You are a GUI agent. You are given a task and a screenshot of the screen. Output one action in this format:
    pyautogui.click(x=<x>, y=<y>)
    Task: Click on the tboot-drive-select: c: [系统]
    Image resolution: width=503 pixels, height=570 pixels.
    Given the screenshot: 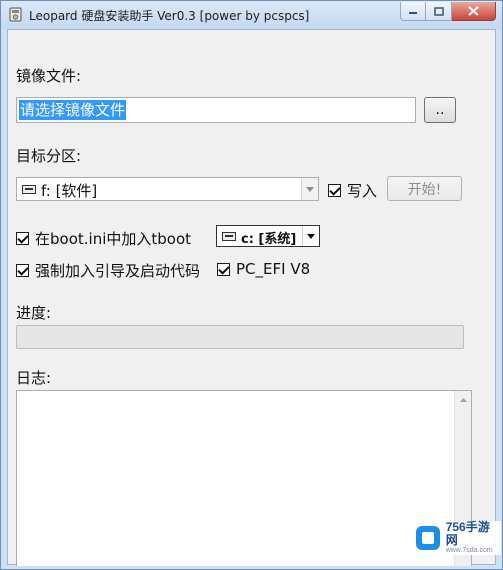 What is the action you would take?
    pyautogui.click(x=268, y=236)
    